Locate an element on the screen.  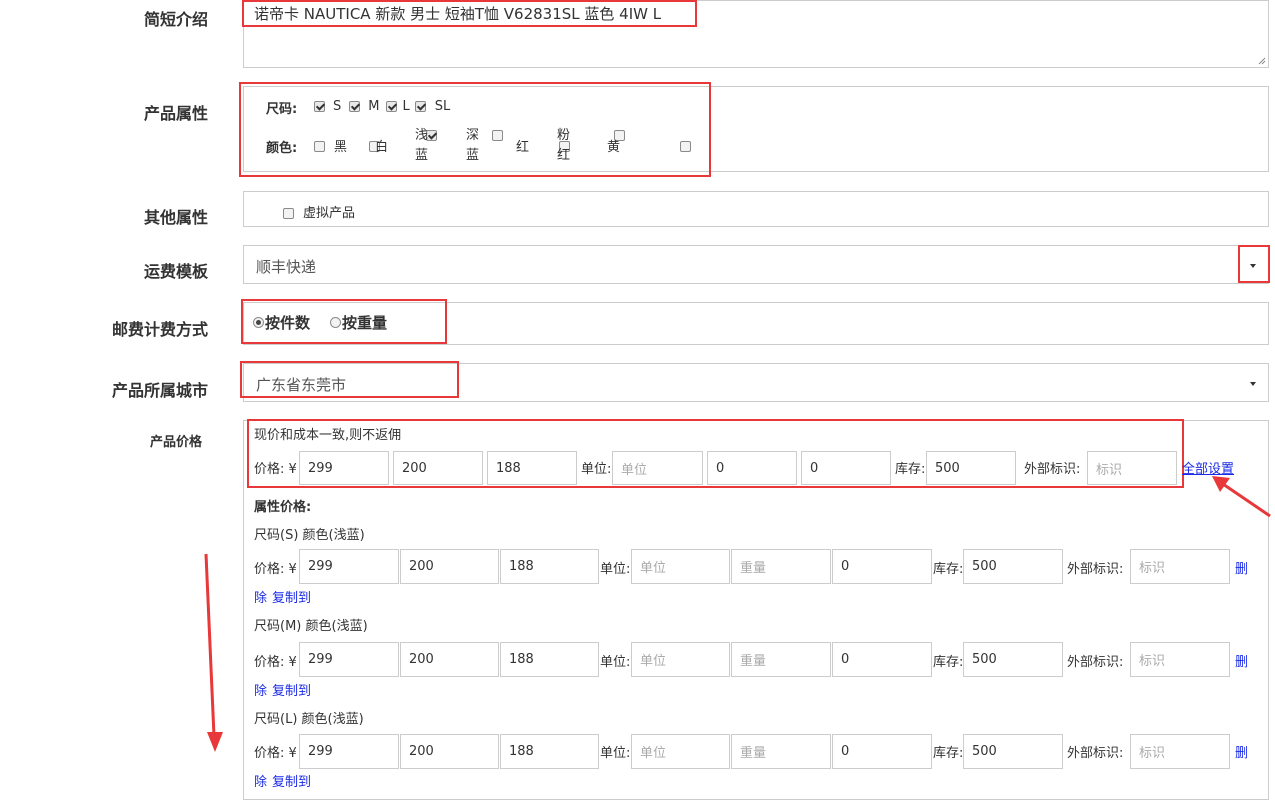
city-label: 产品所属城市 is located at coordinates (159, 390).